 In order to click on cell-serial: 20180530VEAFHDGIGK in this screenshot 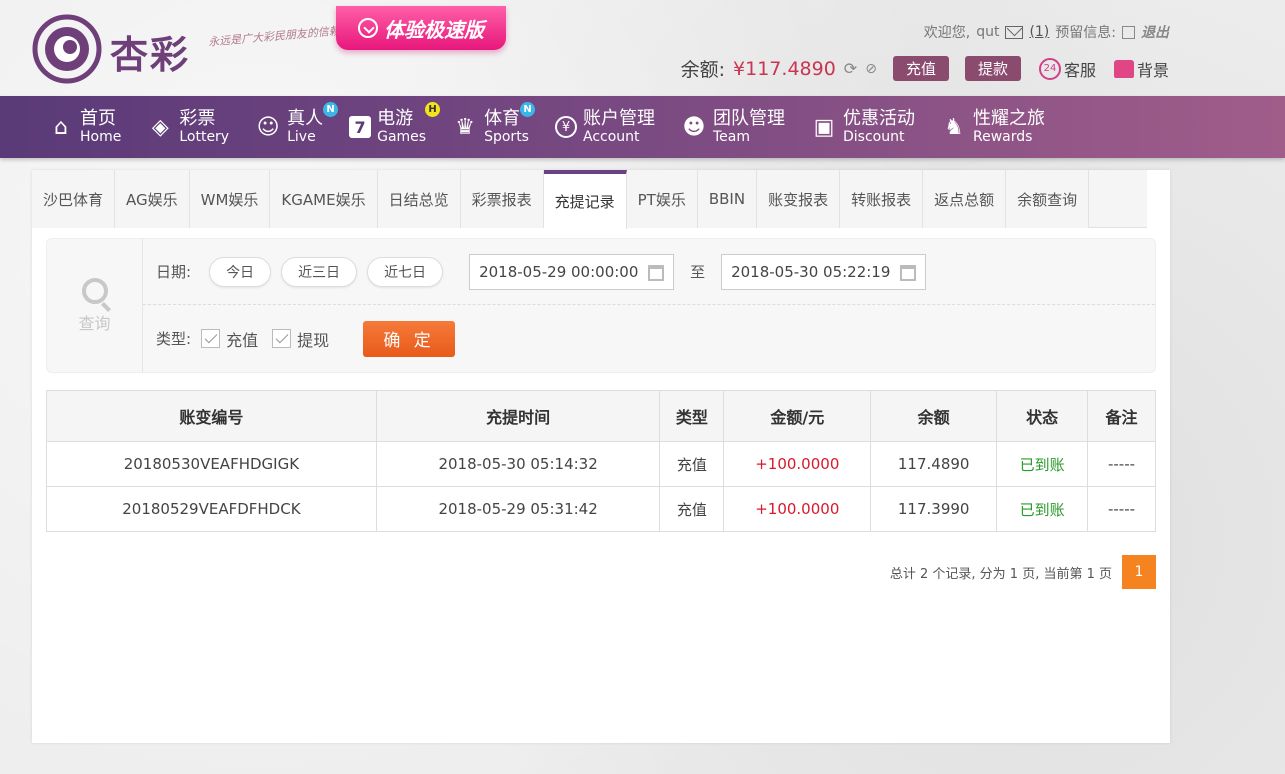, I will do `click(211, 464)`.